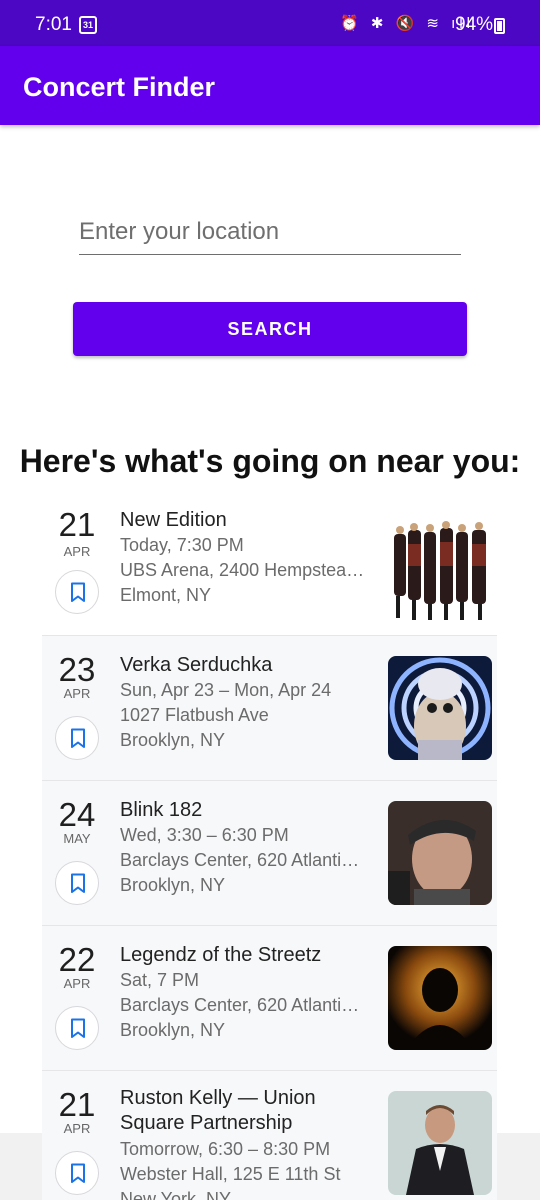  What do you see at coordinates (221, 955) in the screenshot?
I see `event-title: Legendz of the Streetz` at bounding box center [221, 955].